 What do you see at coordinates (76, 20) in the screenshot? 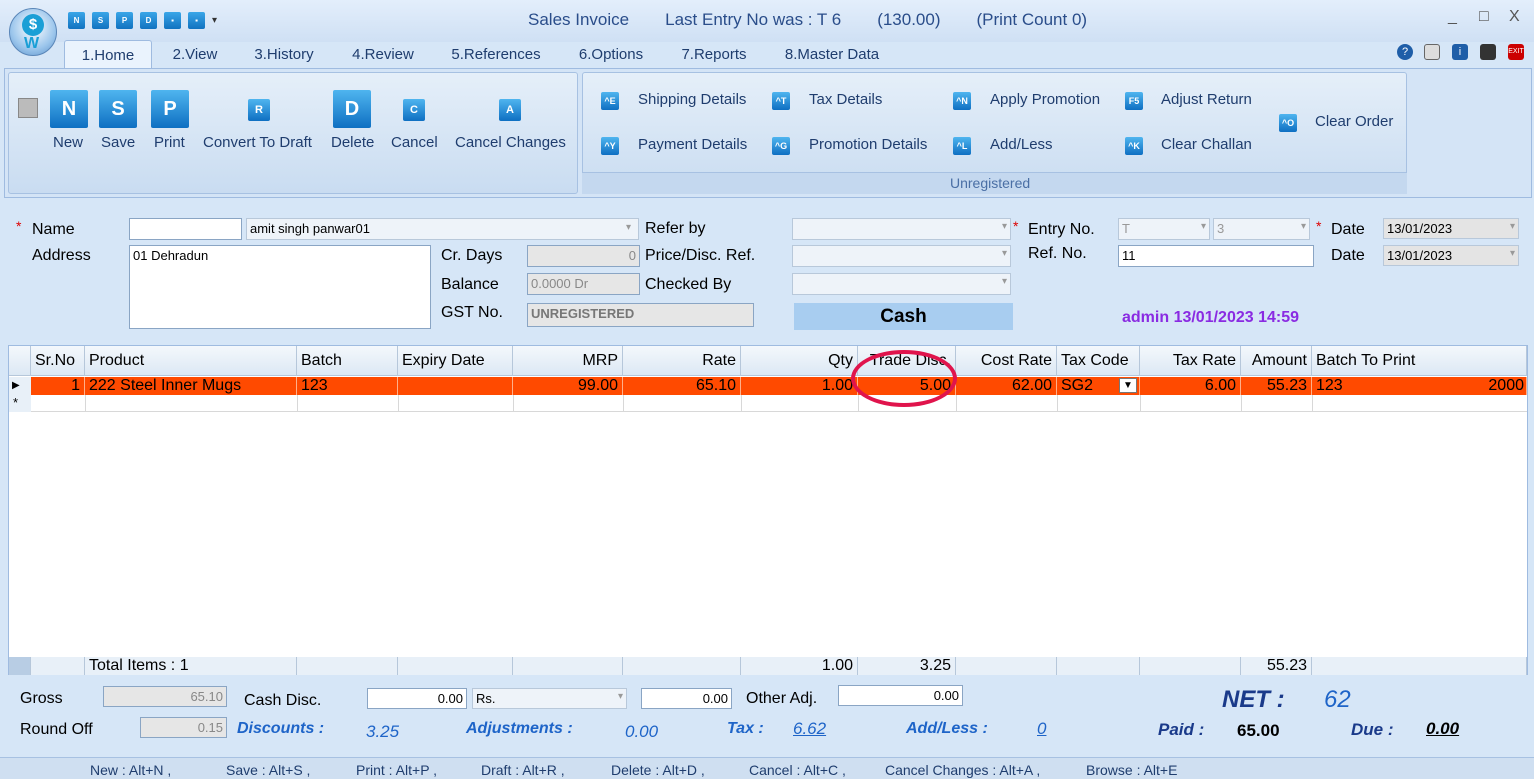
I see `quick-new-icon: N` at bounding box center [76, 20].